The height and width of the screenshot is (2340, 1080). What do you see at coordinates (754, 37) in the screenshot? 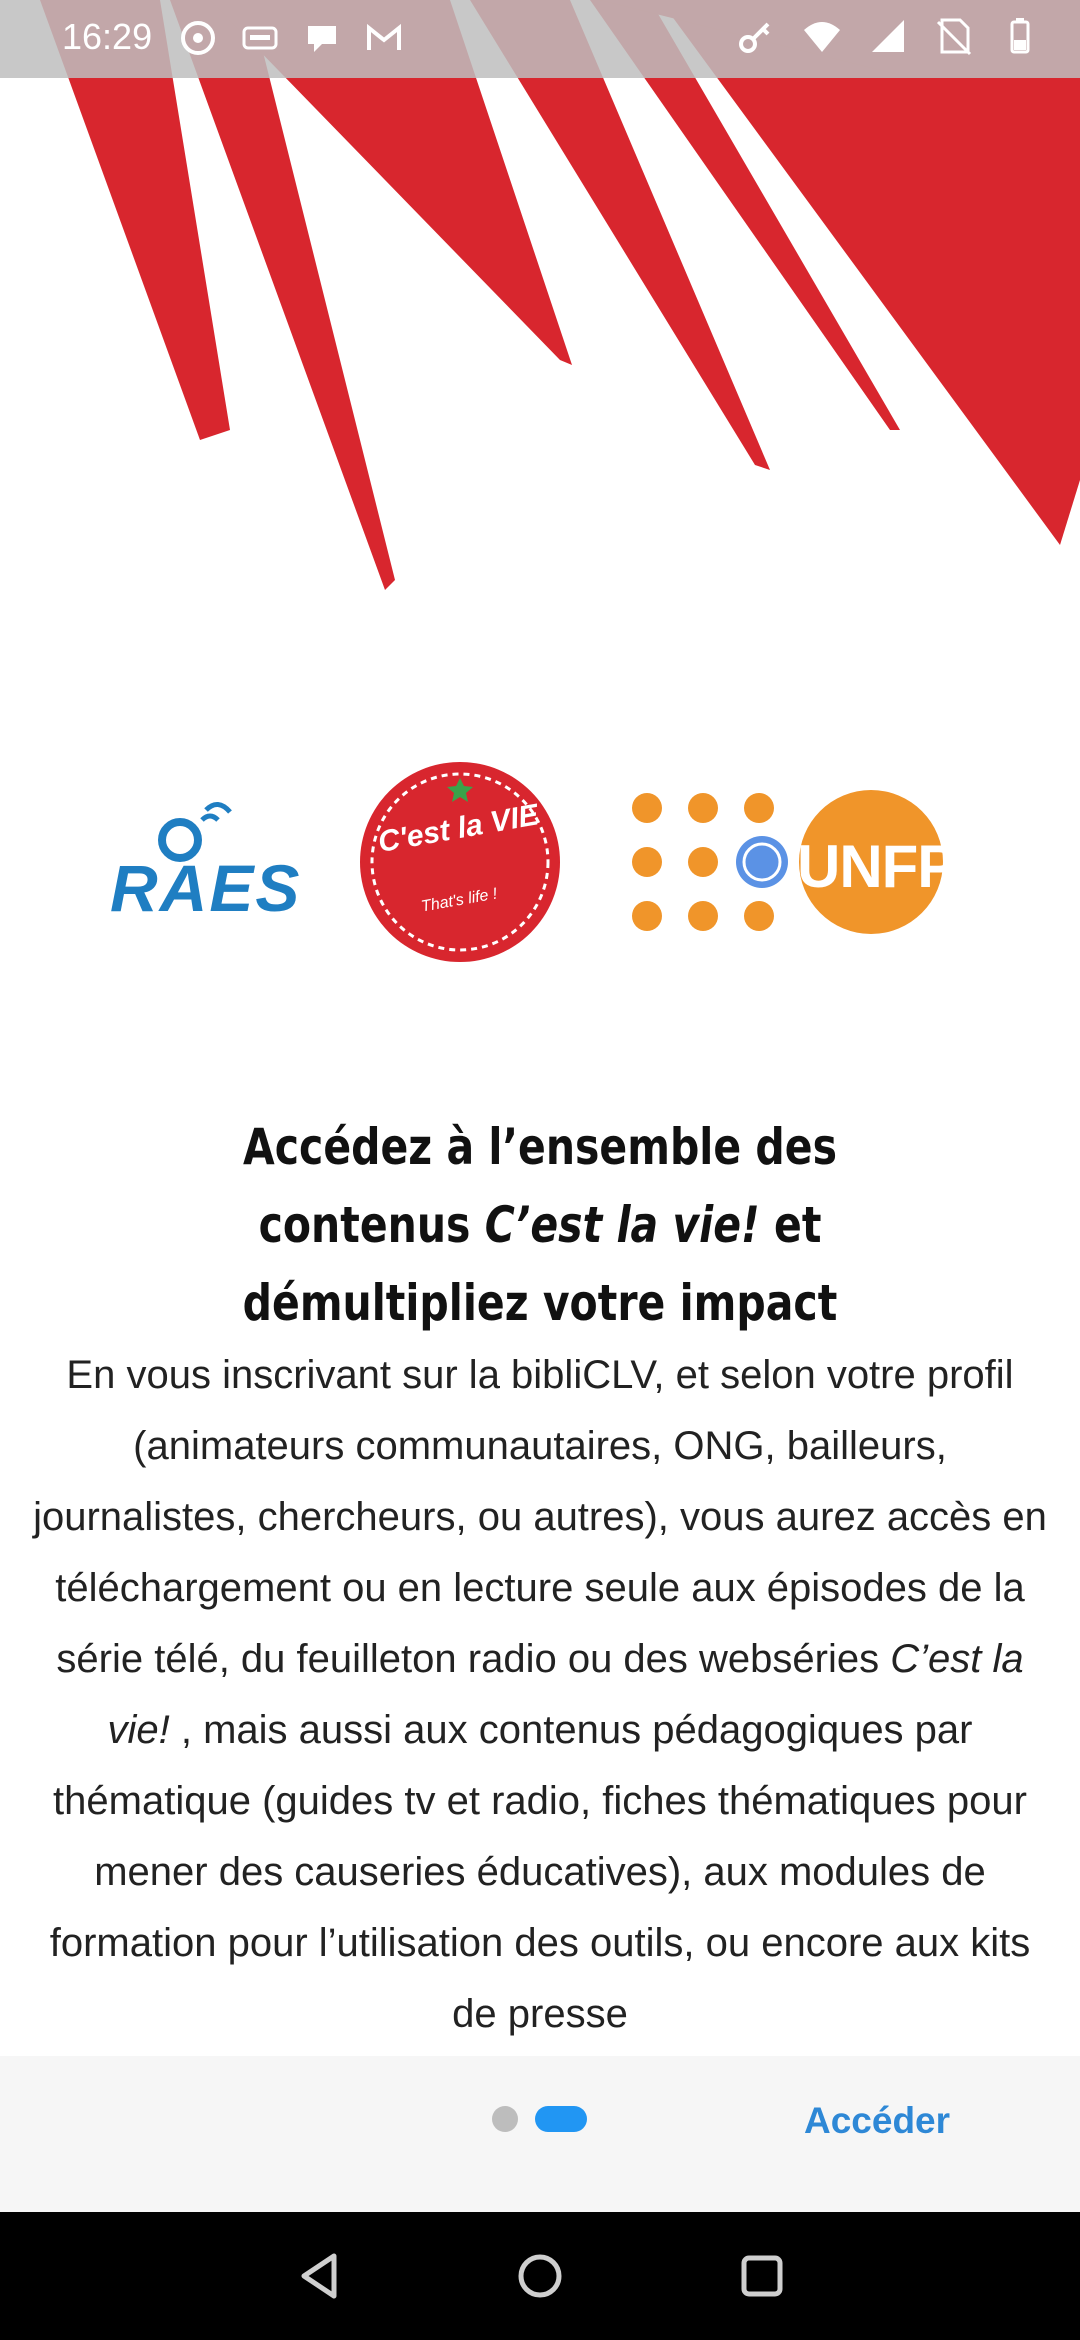
I see `key-icon` at bounding box center [754, 37].